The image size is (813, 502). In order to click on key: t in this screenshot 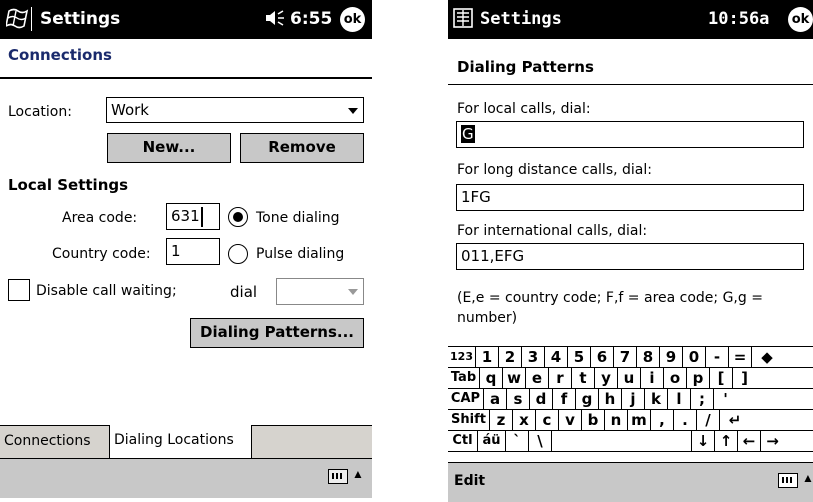, I will do `click(583, 378)`.